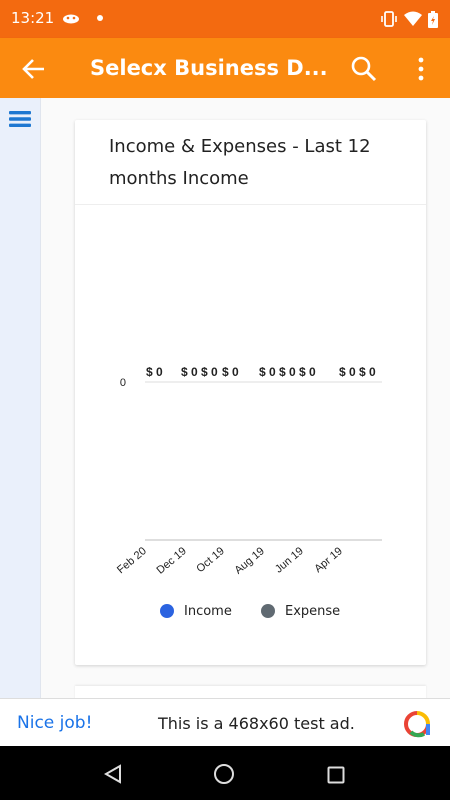 The width and height of the screenshot is (450, 800). I want to click on x-tick-label: Apr 19, so click(328, 560).